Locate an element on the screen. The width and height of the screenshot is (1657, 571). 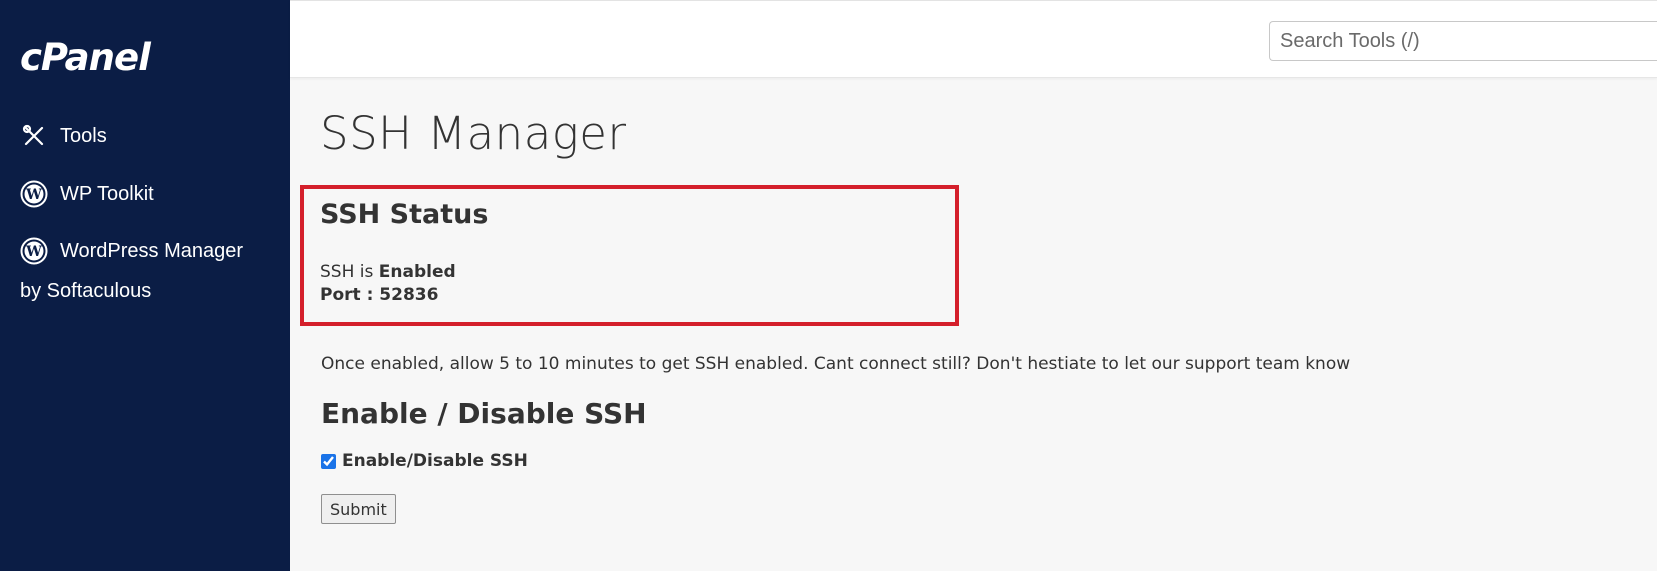
sidebar-item-label: Tools is located at coordinates (83, 135).